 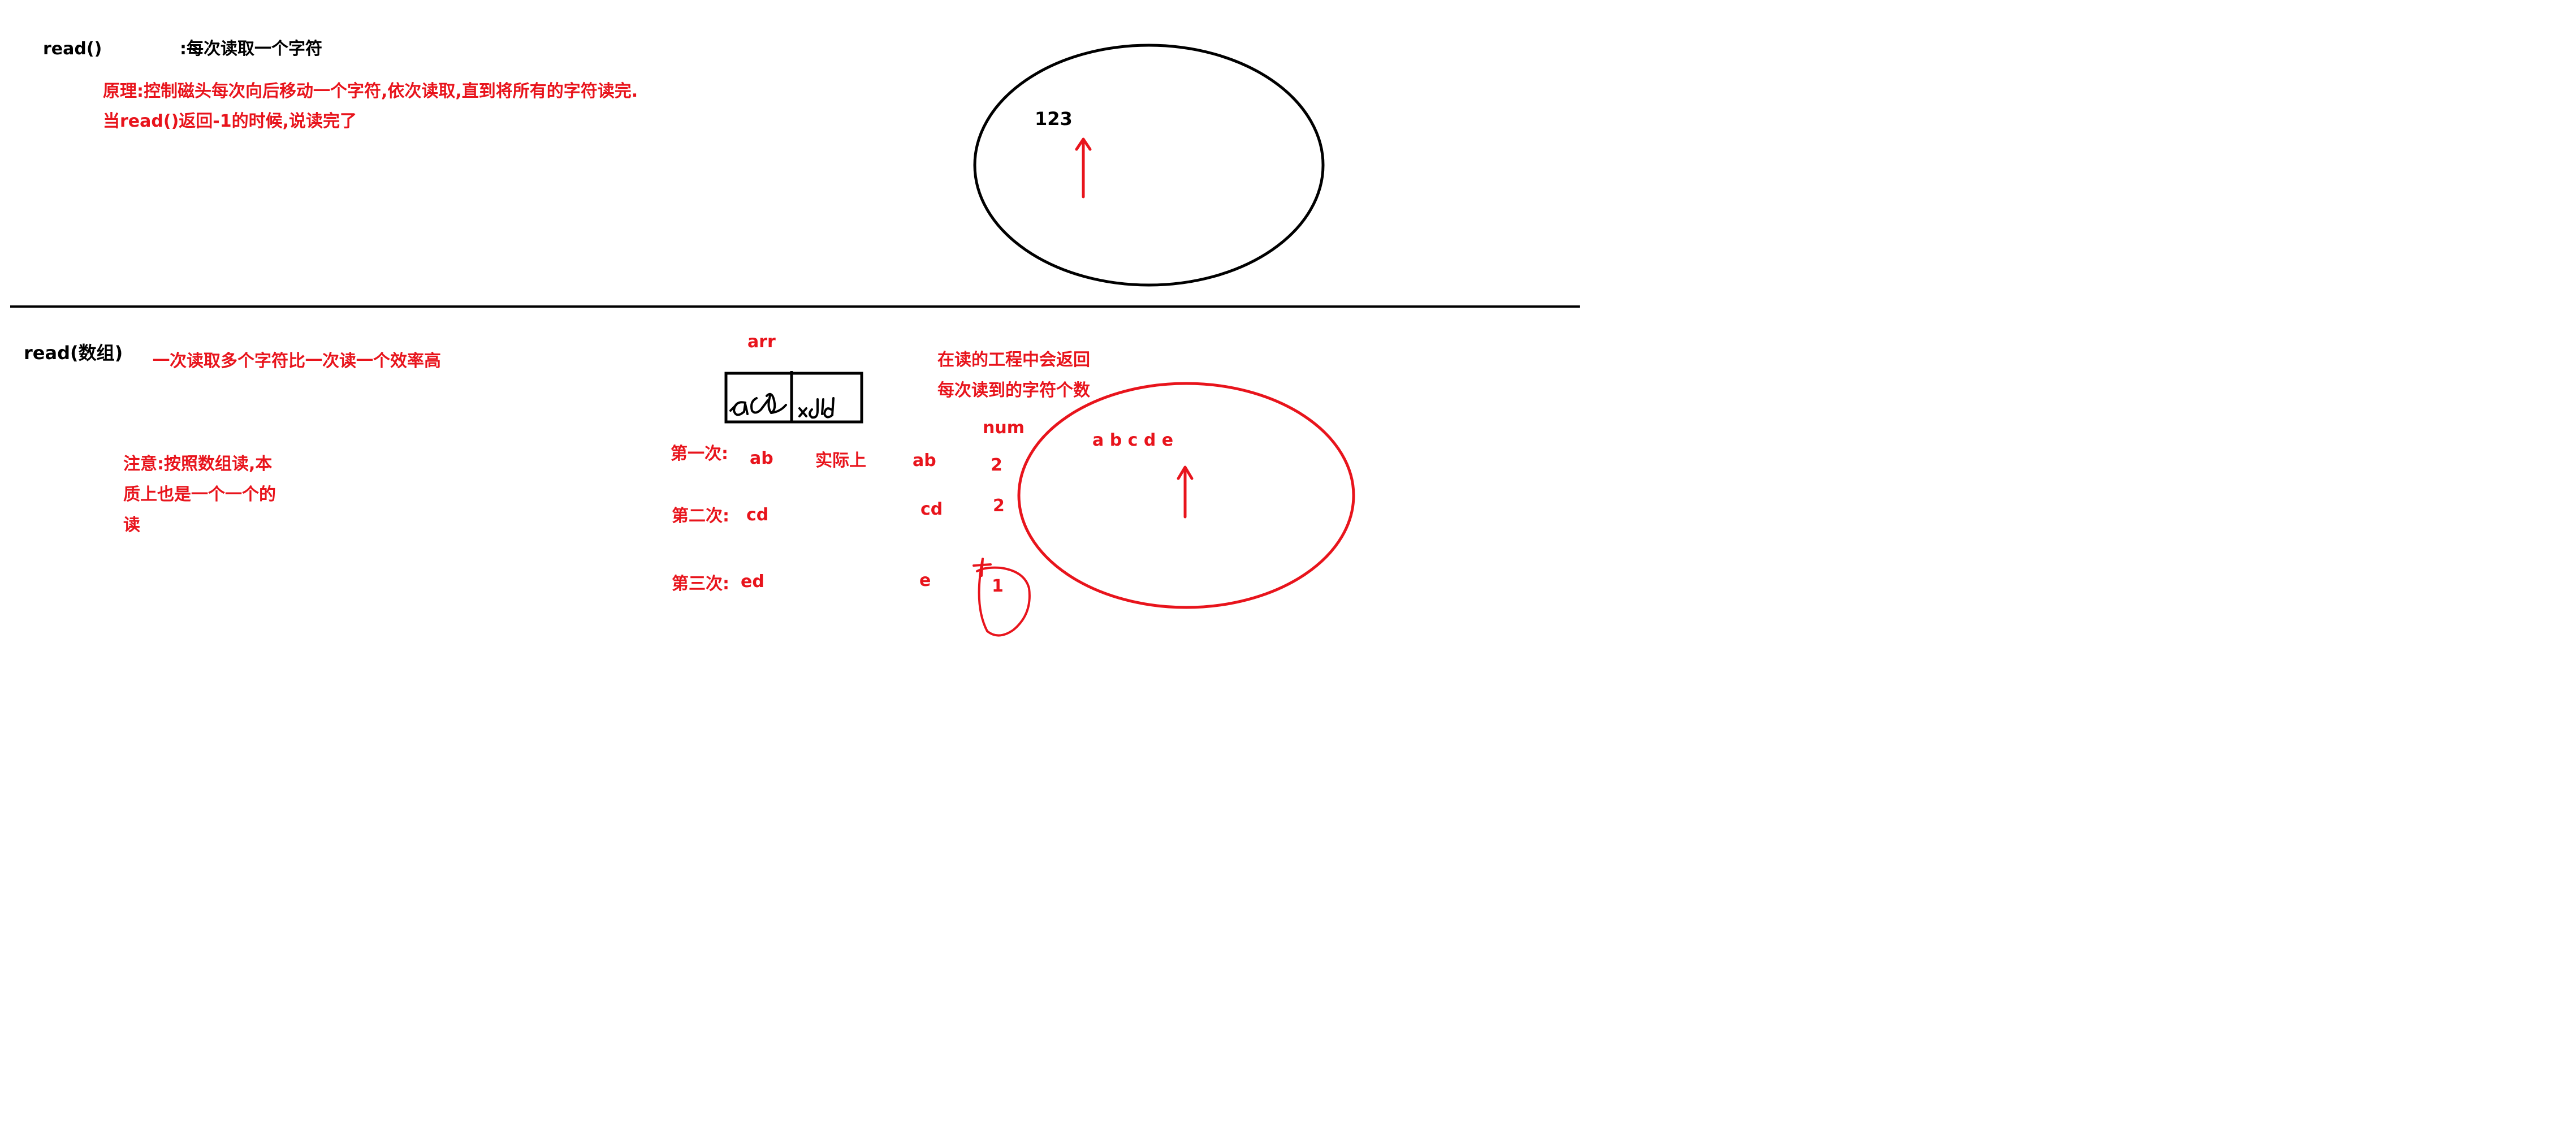 I want to click on row-actual-value: e, so click(x=925, y=580).